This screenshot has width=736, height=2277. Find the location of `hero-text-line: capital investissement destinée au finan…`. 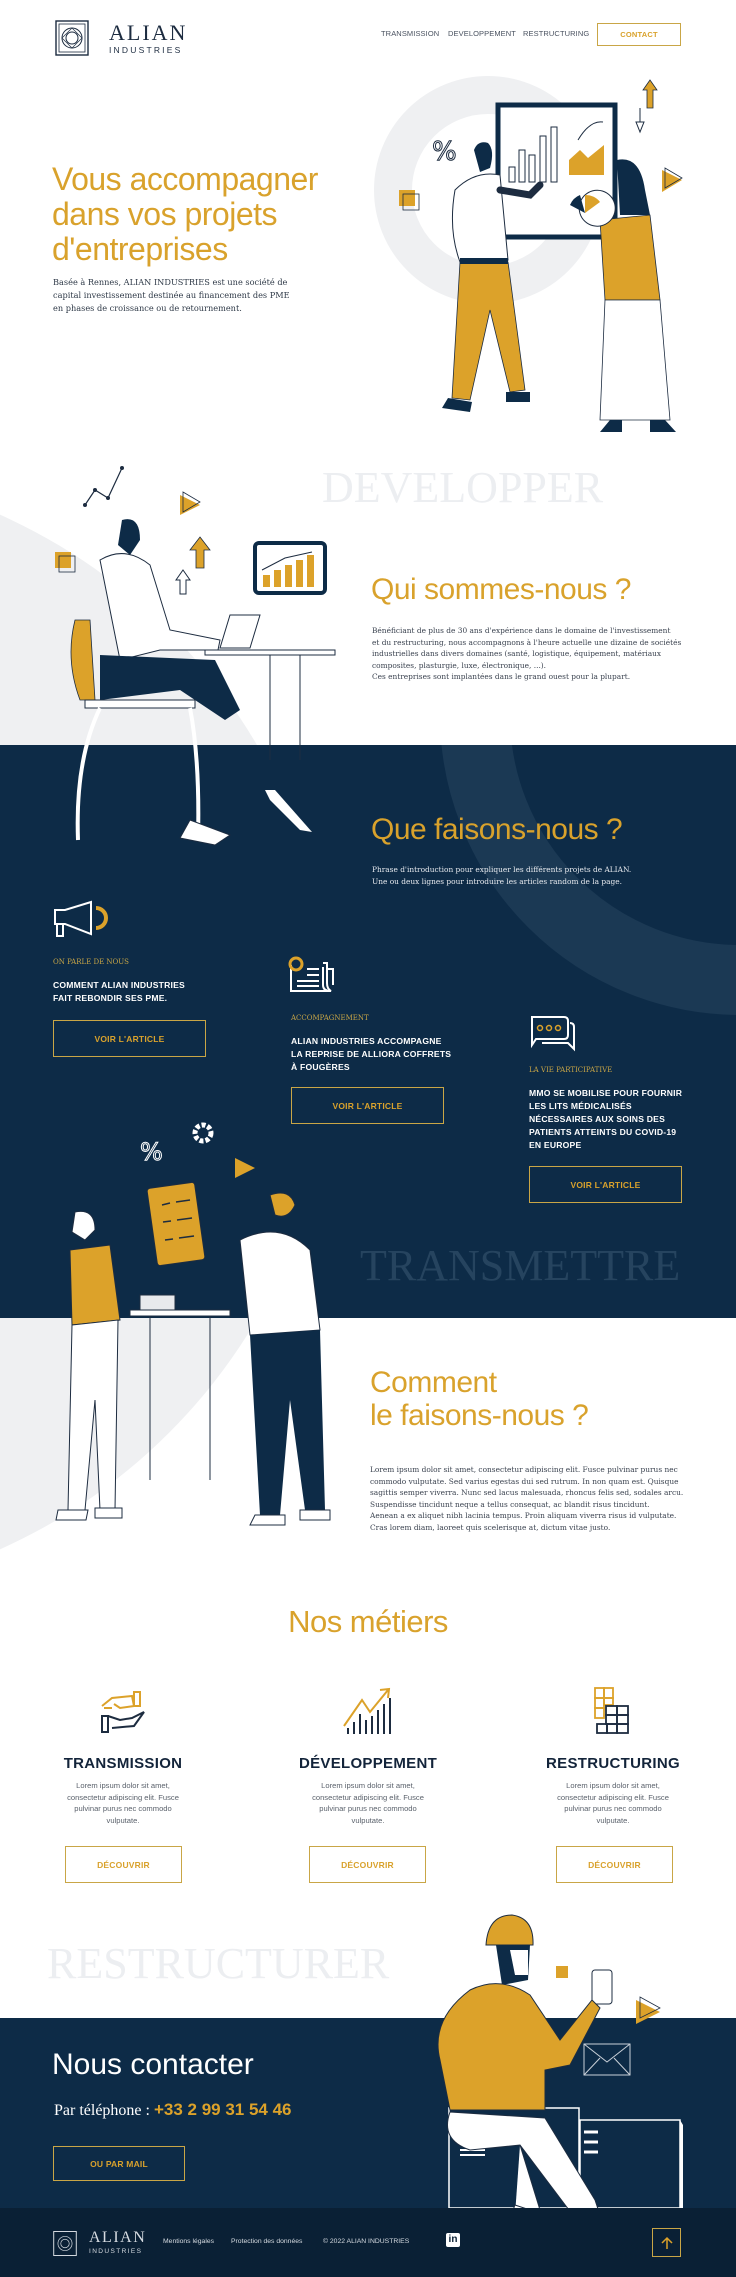

hero-text-line: capital investissement destinée au finan… is located at coordinates (171, 295).